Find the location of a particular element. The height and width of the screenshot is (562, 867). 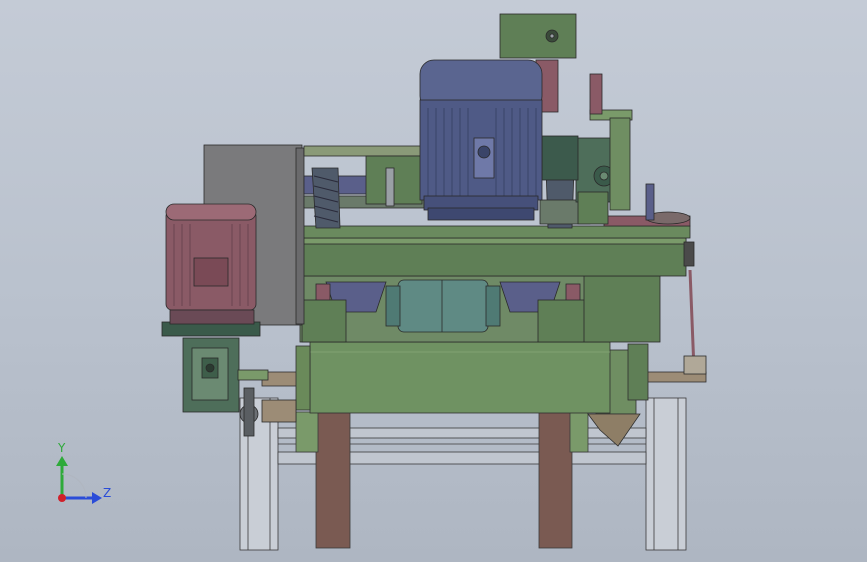

roller-drum is located at coordinates (460, 377).